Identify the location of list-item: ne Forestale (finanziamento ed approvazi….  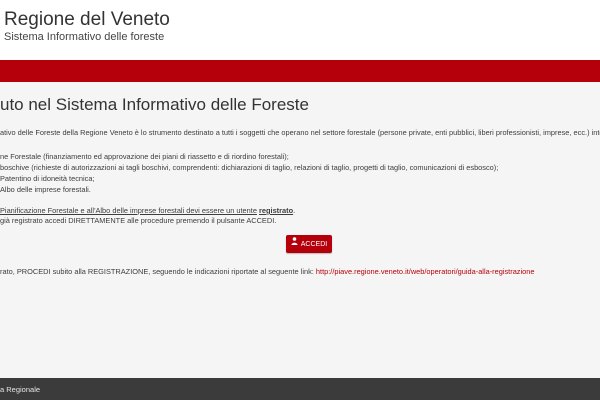
(144, 156).